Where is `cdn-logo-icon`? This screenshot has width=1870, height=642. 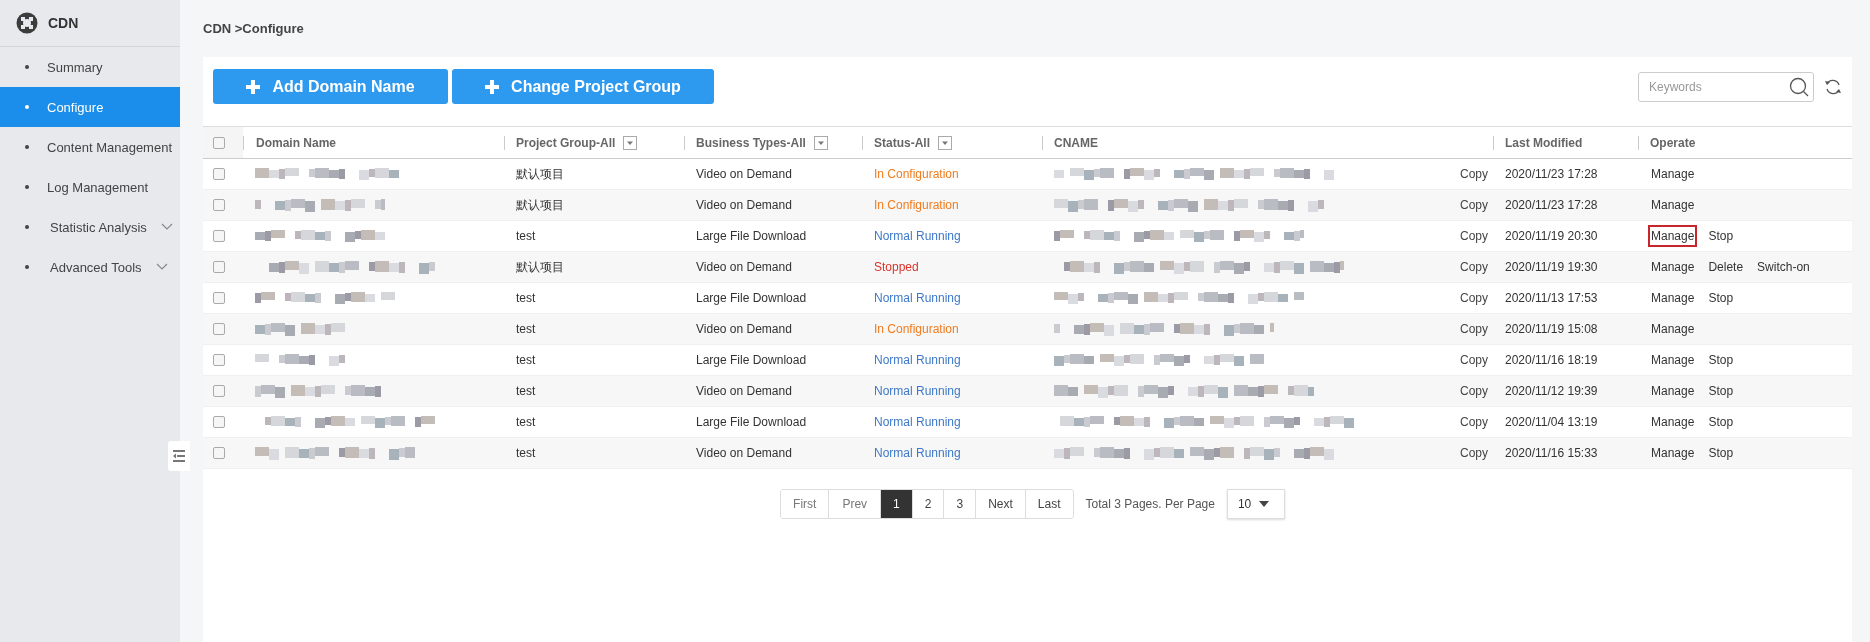 cdn-logo-icon is located at coordinates (27, 23).